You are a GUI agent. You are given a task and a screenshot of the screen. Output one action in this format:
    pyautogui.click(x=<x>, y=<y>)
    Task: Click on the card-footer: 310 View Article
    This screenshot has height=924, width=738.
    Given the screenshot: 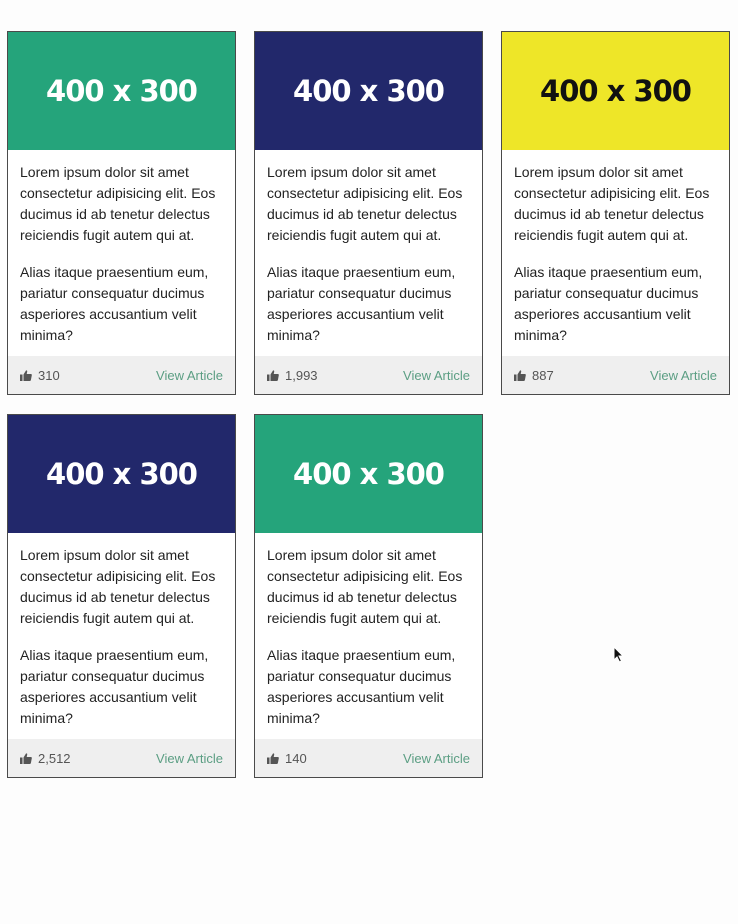 What is the action you would take?
    pyautogui.click(x=121, y=375)
    